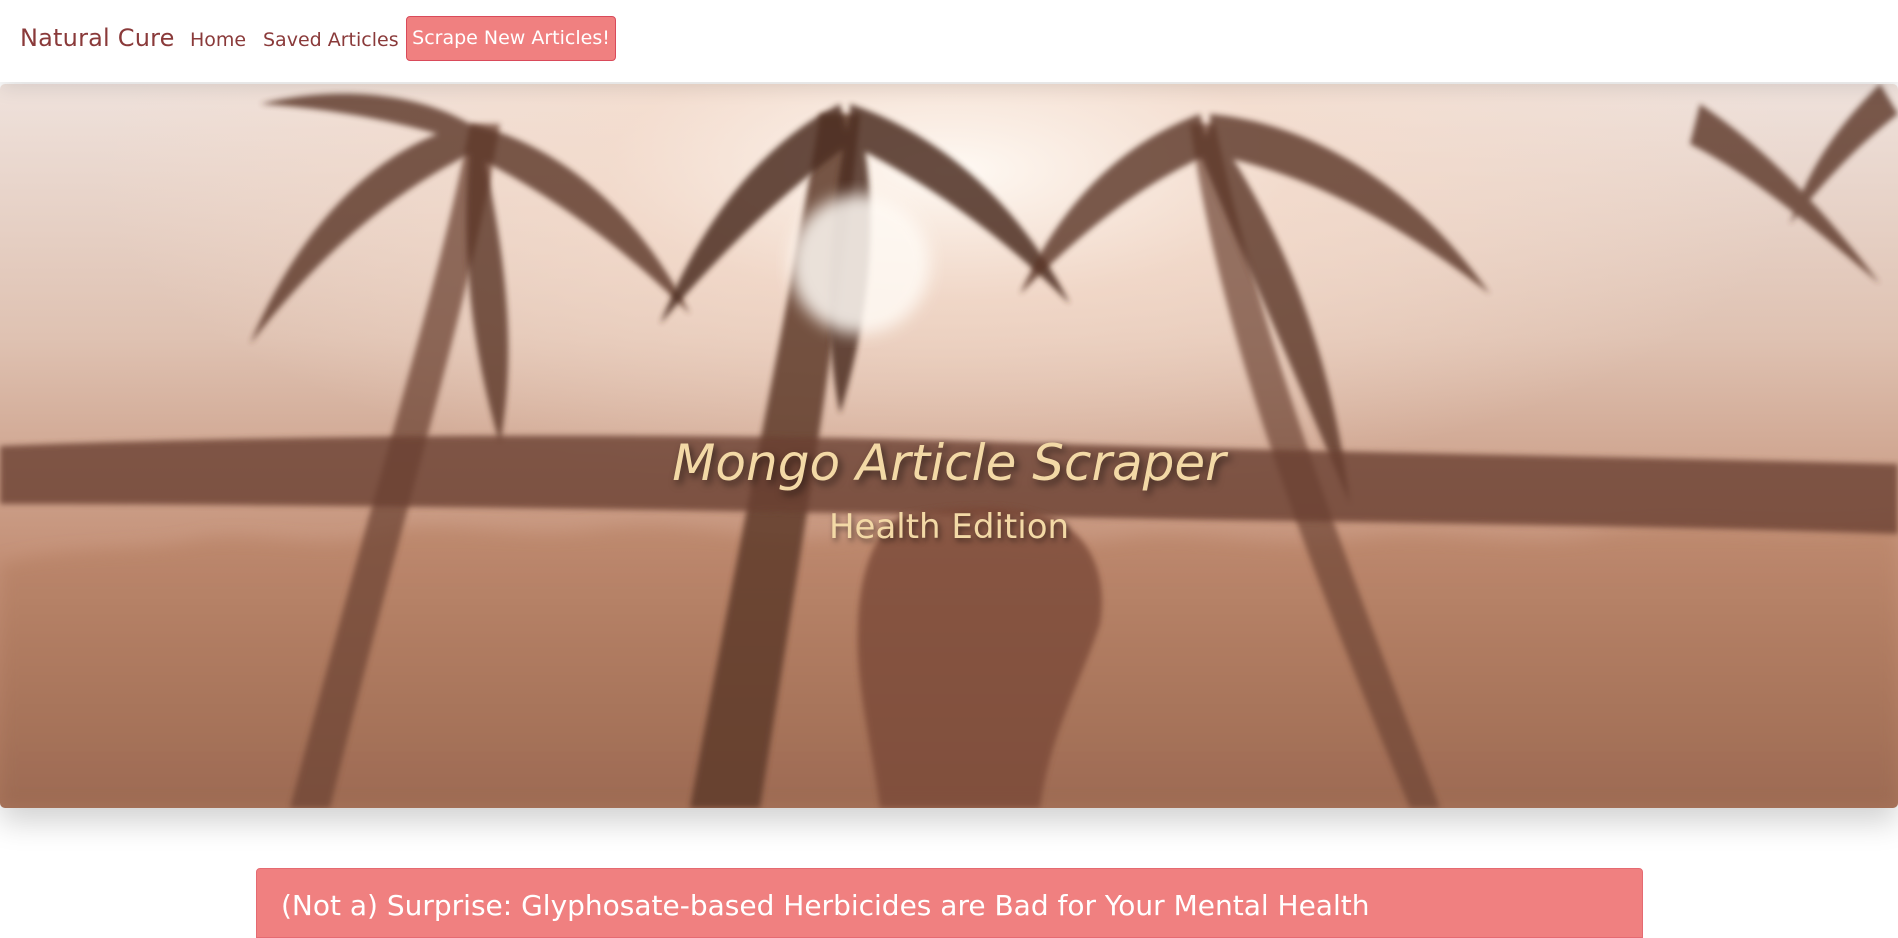  What do you see at coordinates (511, 38) in the screenshot?
I see `scrape-new-articles-button: Scrape New Articles!` at bounding box center [511, 38].